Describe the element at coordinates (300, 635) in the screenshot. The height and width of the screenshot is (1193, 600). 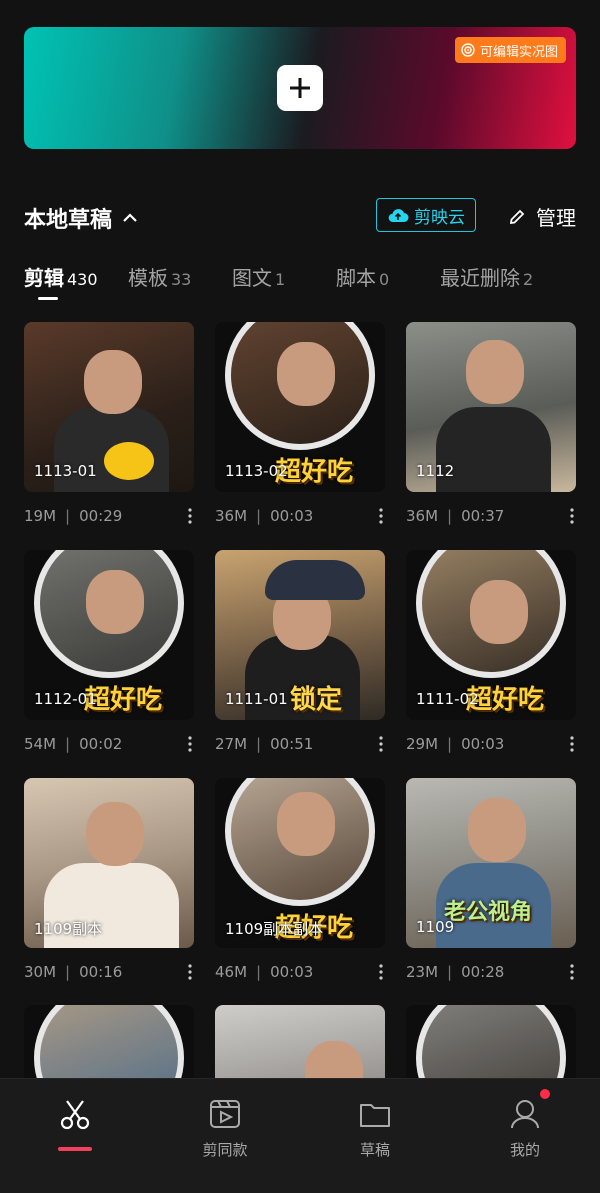
I see `draft-thumbnail: 锁定 1111-01` at that location.